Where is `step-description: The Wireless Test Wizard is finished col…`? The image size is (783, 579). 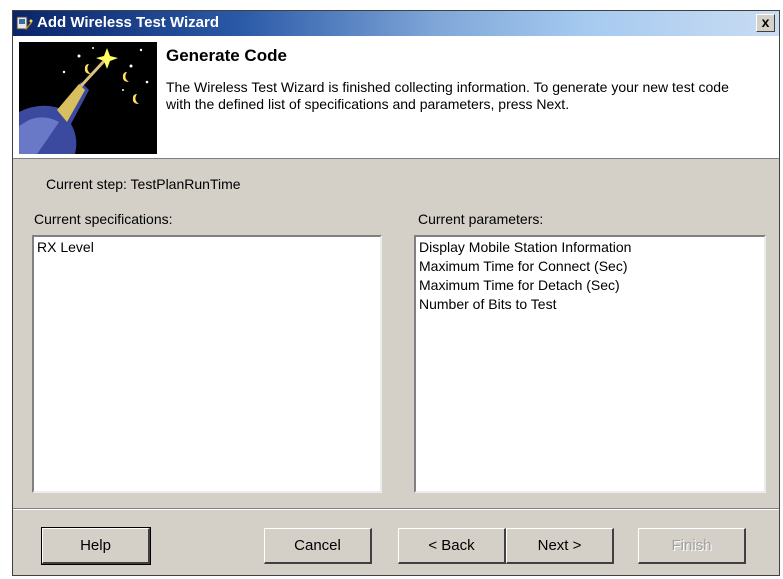
step-description: The Wireless Test Wizard is finished col… is located at coordinates (447, 95).